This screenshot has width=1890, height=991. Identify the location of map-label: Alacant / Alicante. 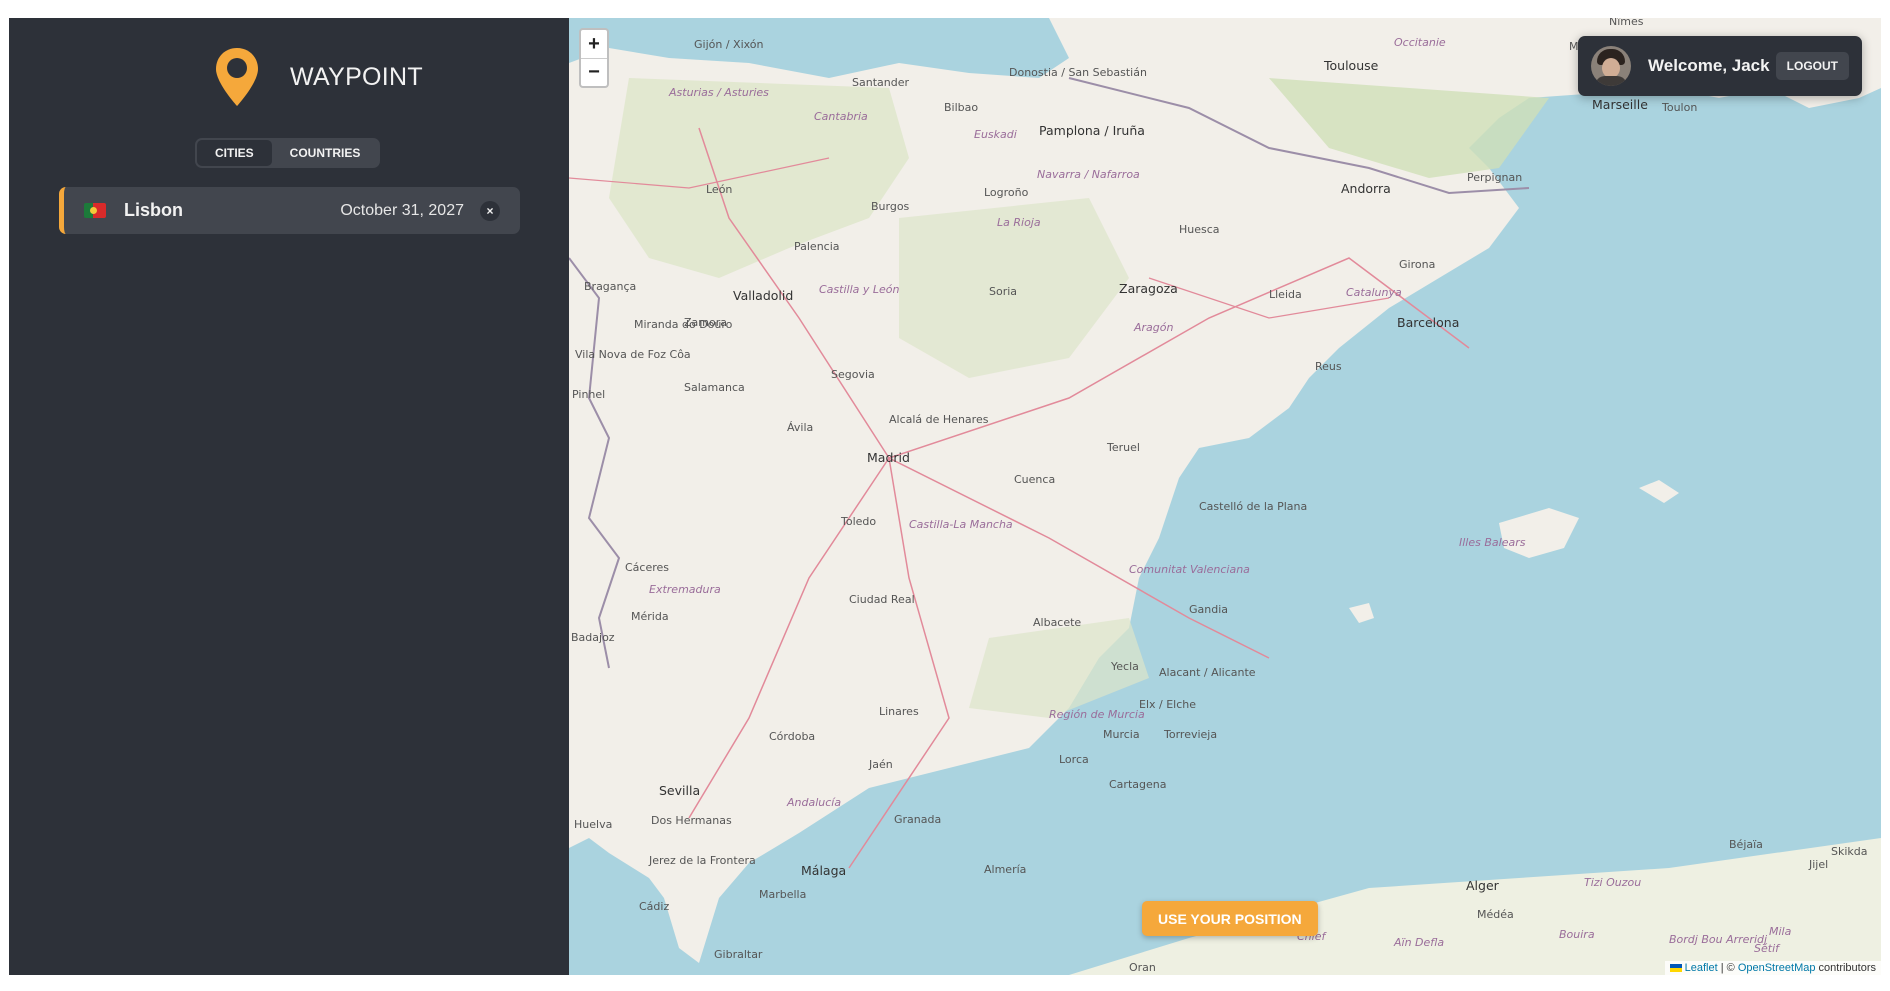
(1207, 672).